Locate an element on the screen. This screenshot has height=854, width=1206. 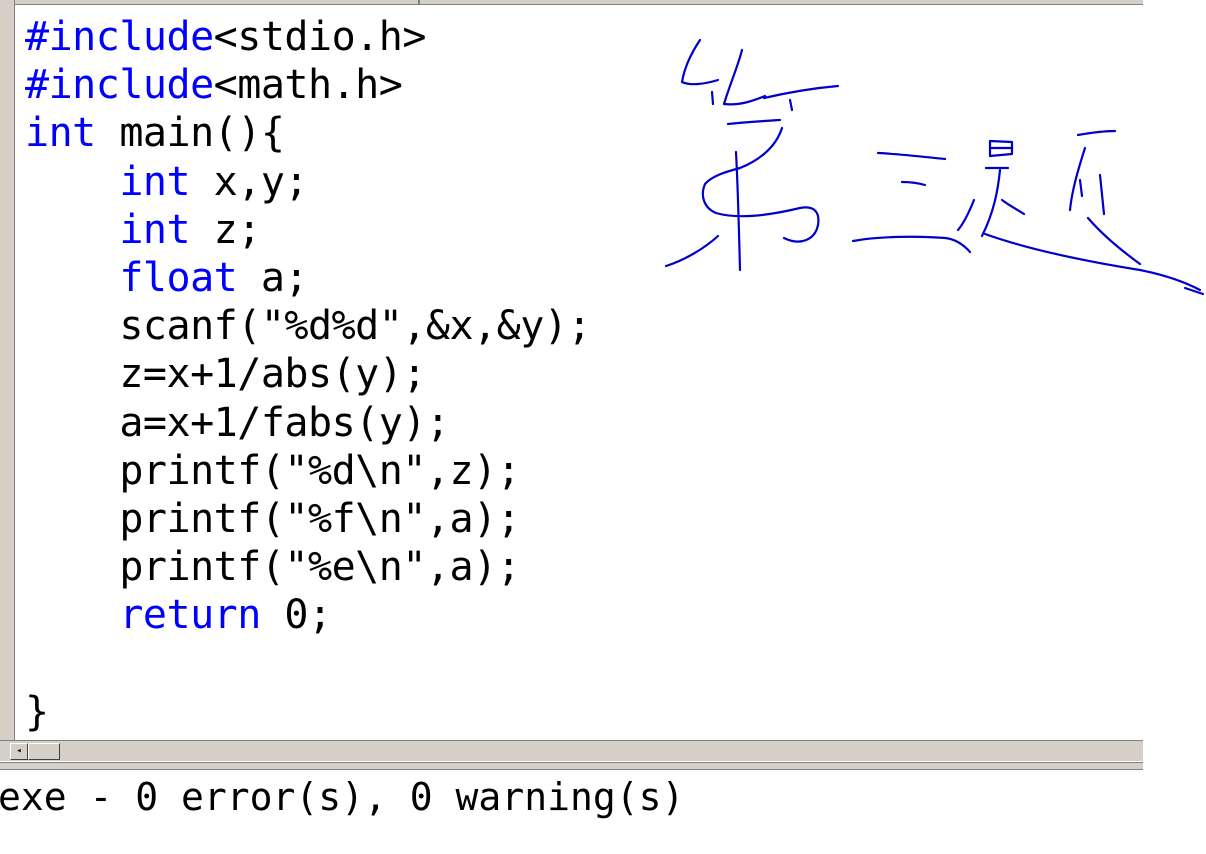
code-line: z=x+1/abs(y); is located at coordinates (308, 374).